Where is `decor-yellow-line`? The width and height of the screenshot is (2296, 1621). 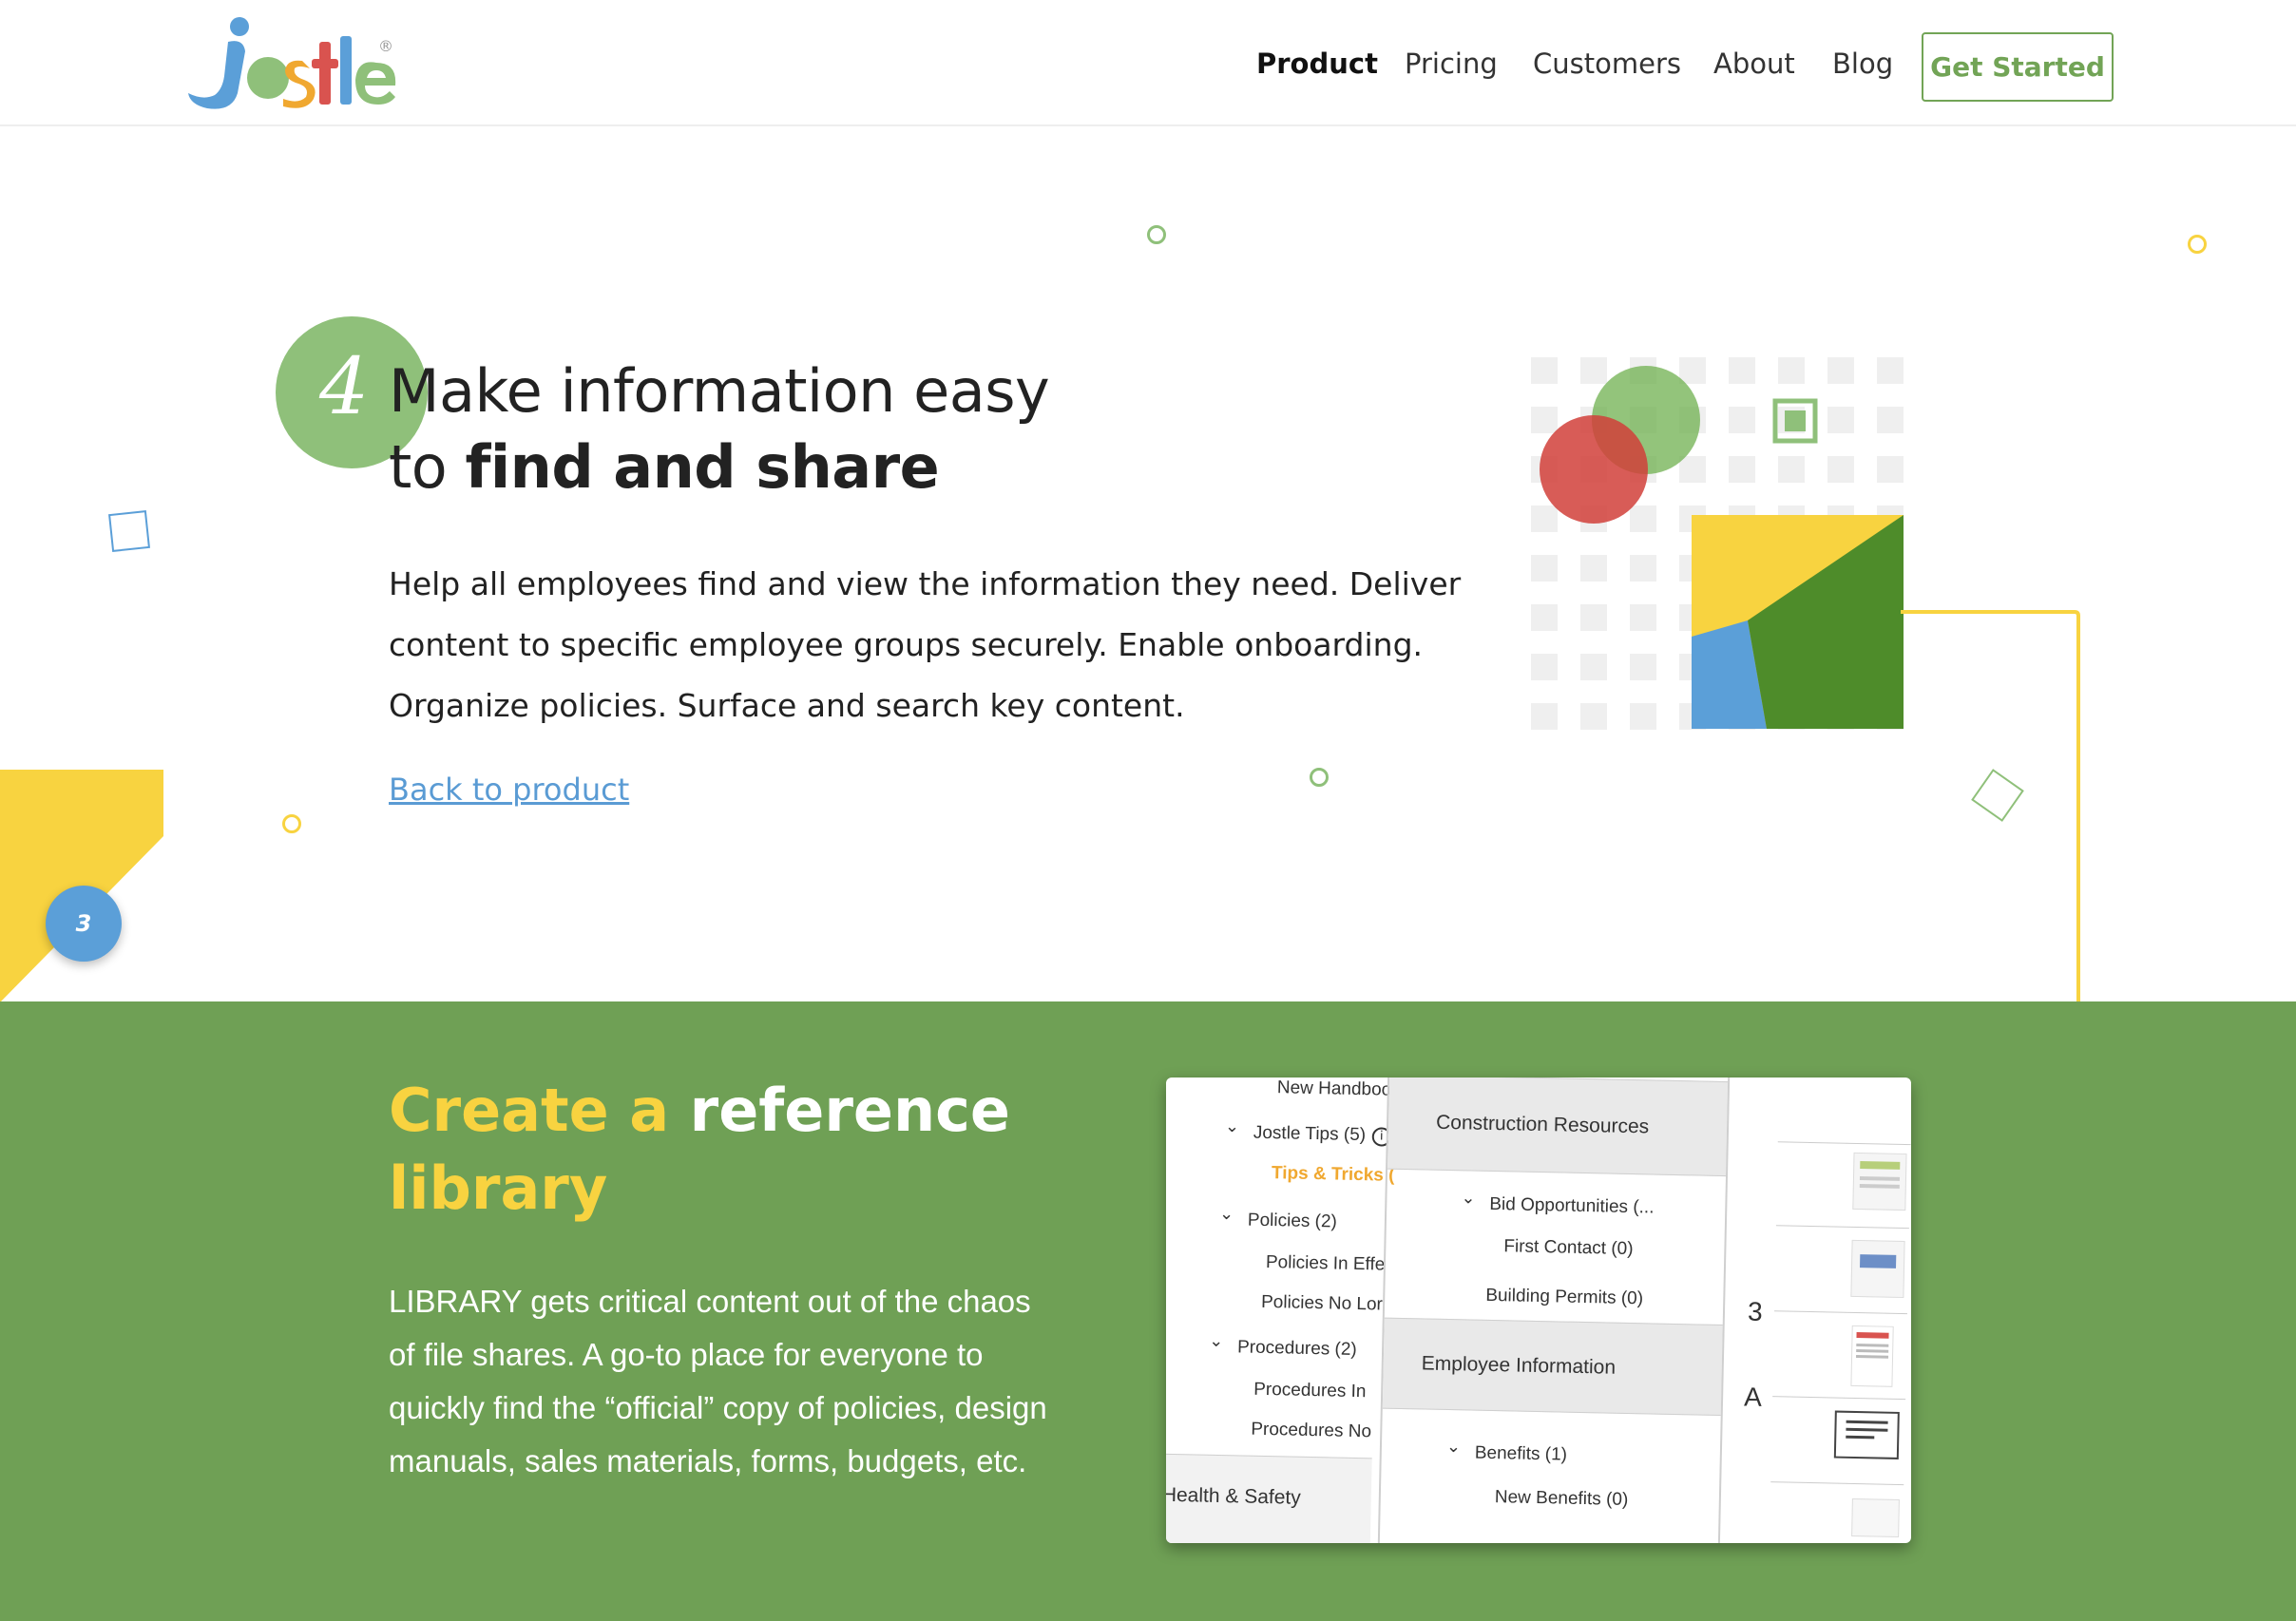 decor-yellow-line is located at coordinates (1990, 809).